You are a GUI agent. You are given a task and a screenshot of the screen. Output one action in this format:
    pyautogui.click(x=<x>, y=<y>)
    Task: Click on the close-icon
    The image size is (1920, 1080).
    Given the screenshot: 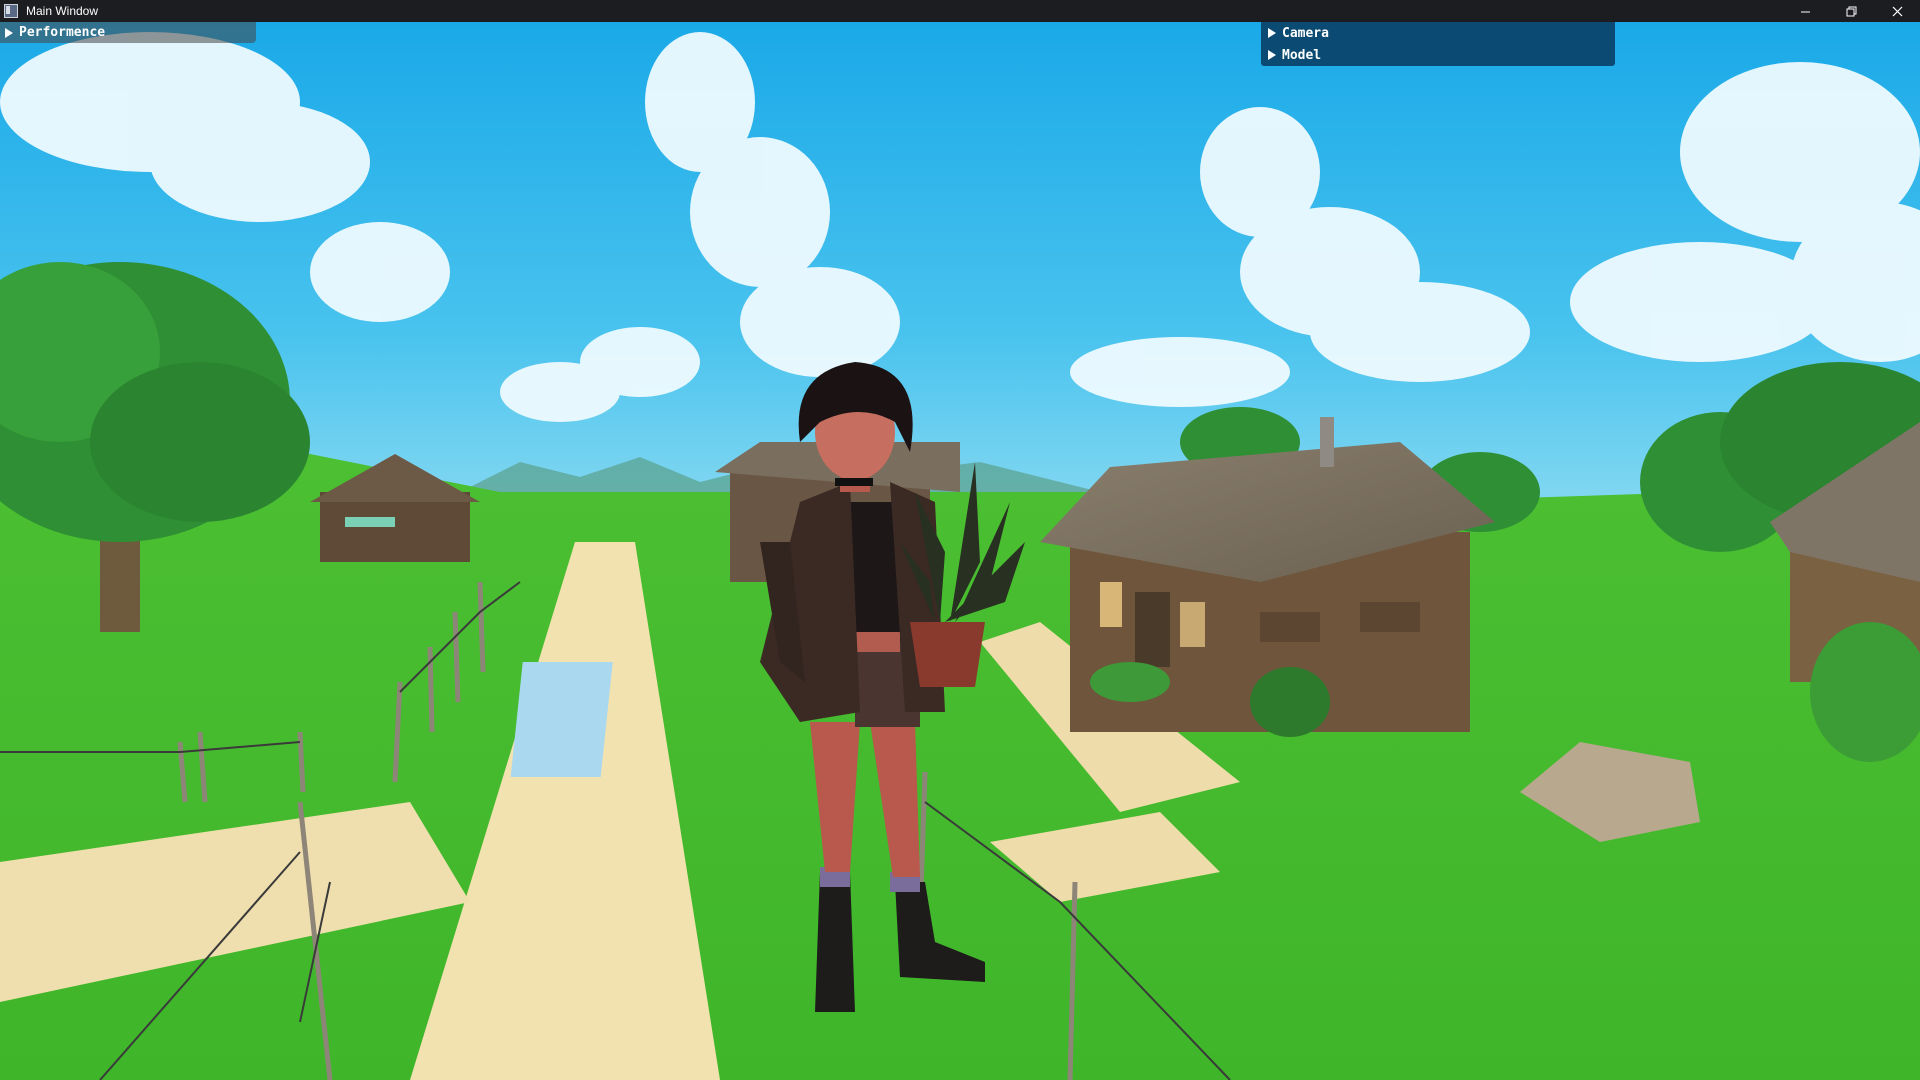 What is the action you would take?
    pyautogui.click(x=1897, y=11)
    